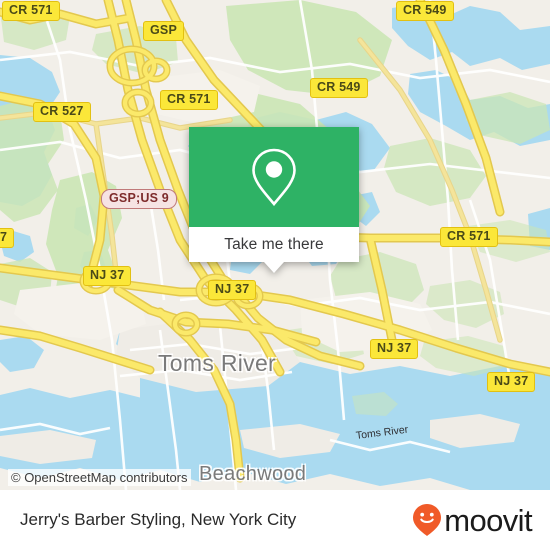 This screenshot has height=550, width=550. Describe the element at coordinates (7, 238) in the screenshot. I see `shield-nj-37-edge: 7` at that location.